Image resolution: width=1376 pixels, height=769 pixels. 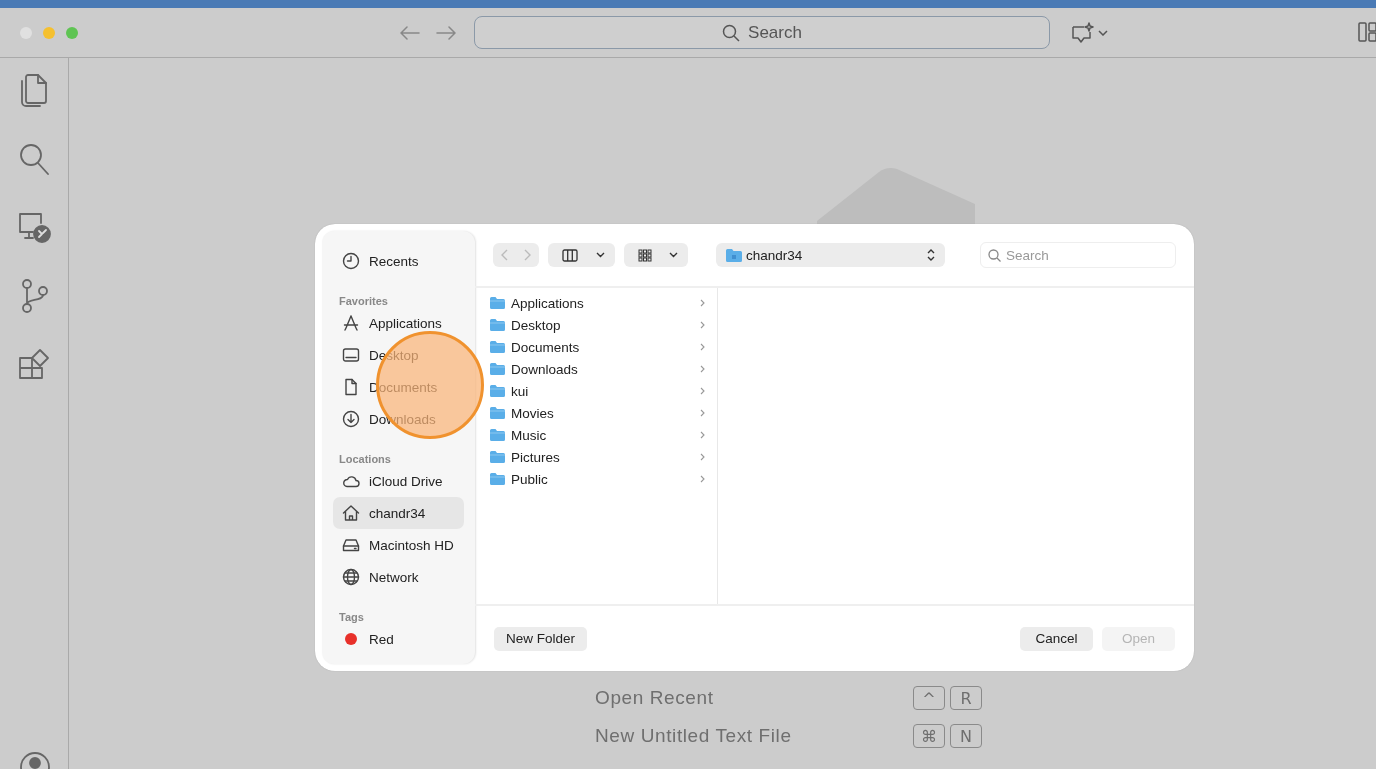 I want to click on folder-row: kui, so click(x=597, y=391).